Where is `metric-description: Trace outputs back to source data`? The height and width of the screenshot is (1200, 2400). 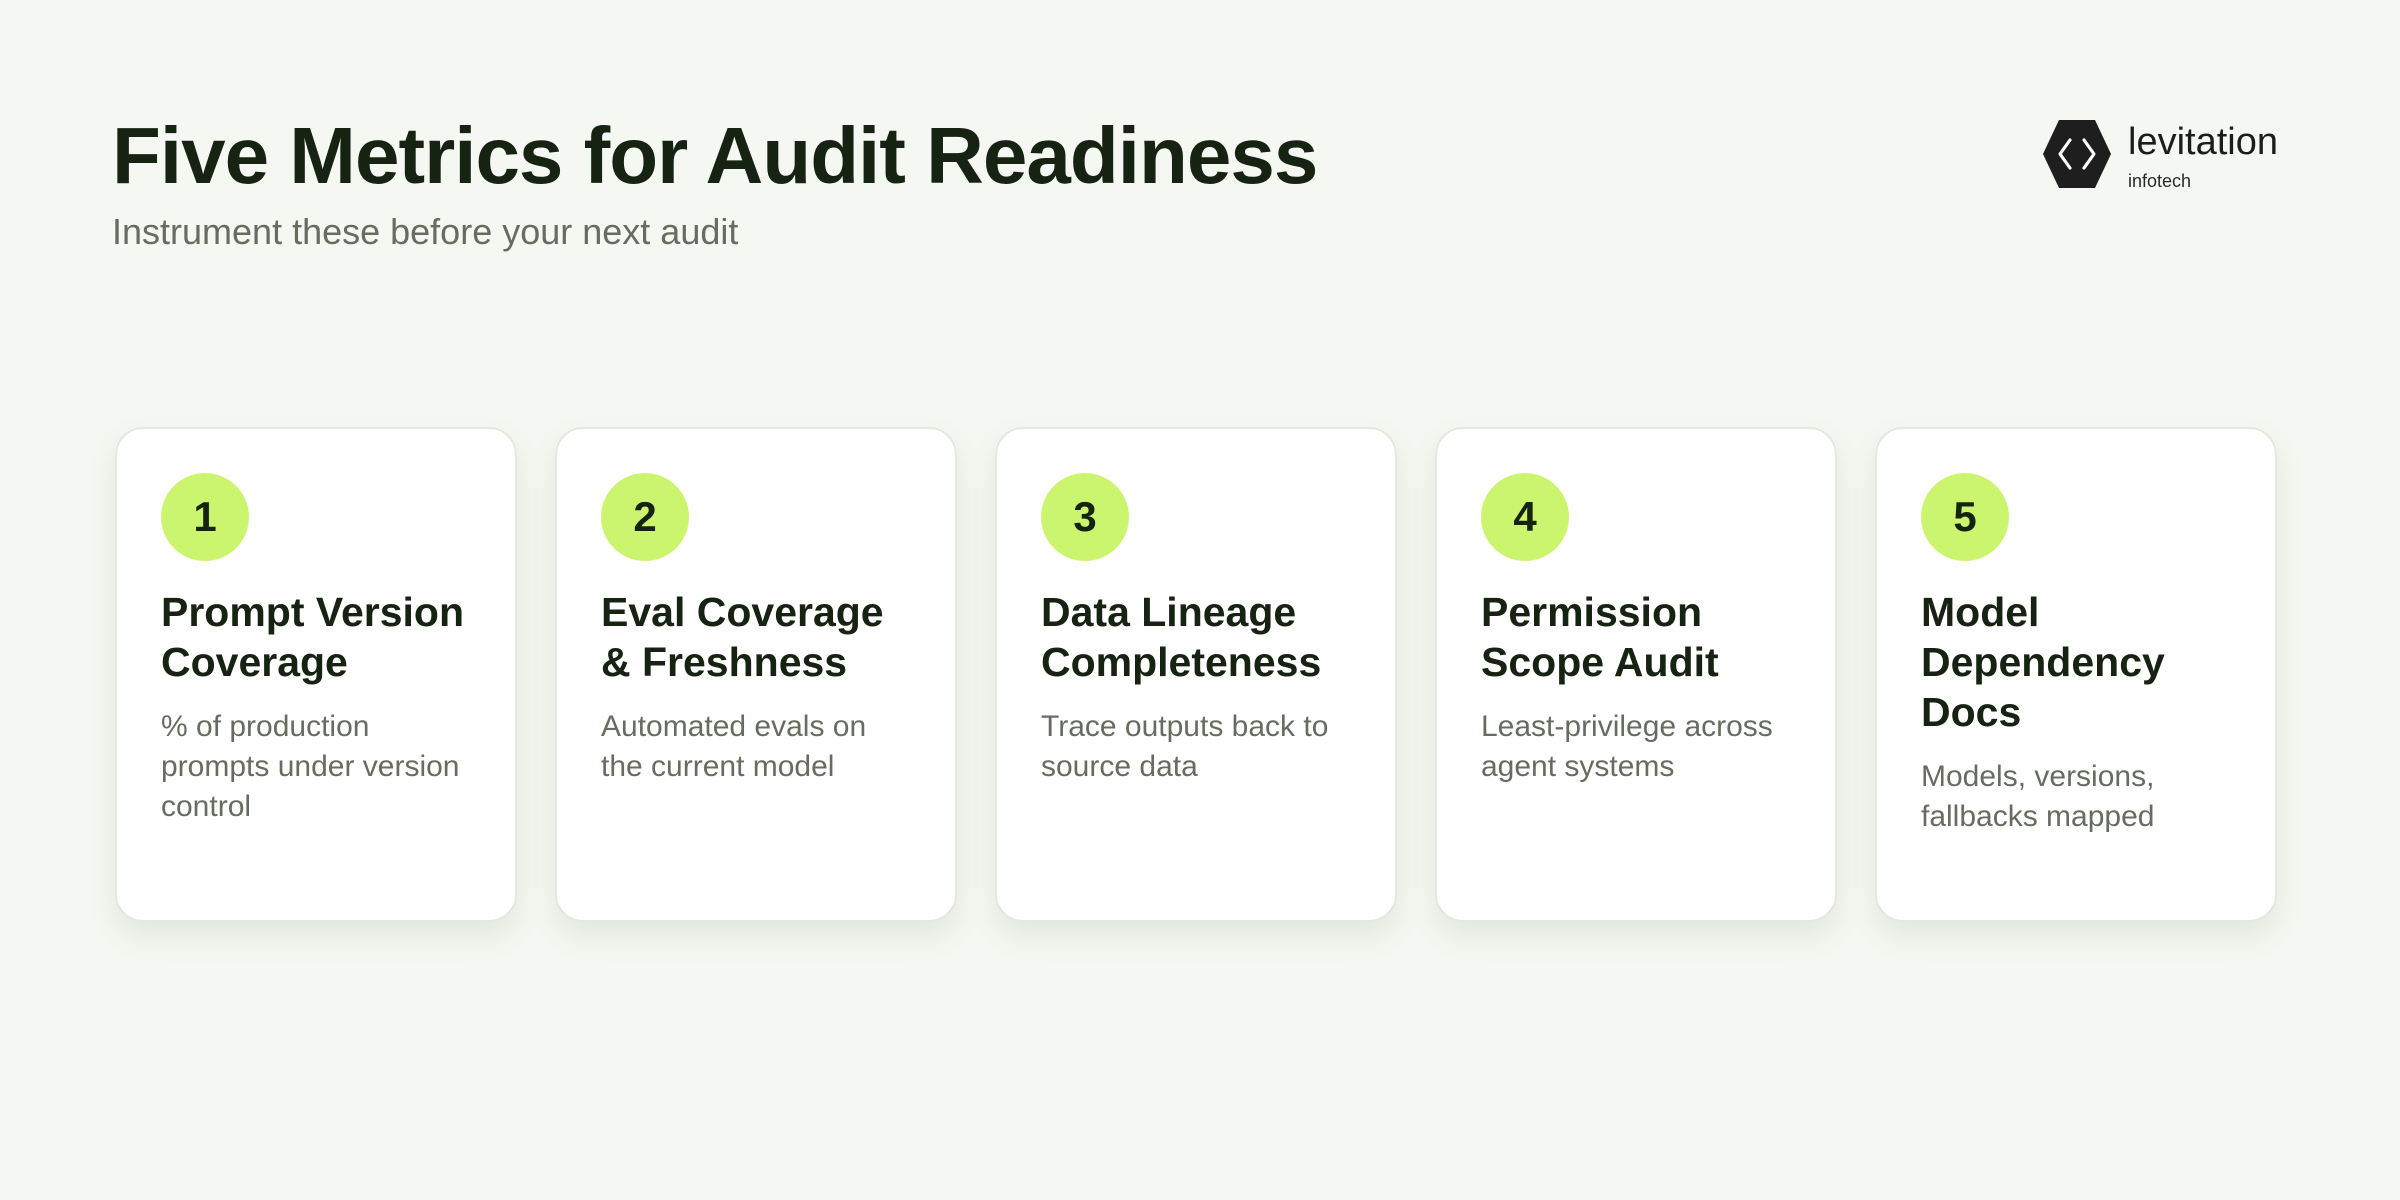
metric-description: Trace outputs back to source data is located at coordinates (1185, 746).